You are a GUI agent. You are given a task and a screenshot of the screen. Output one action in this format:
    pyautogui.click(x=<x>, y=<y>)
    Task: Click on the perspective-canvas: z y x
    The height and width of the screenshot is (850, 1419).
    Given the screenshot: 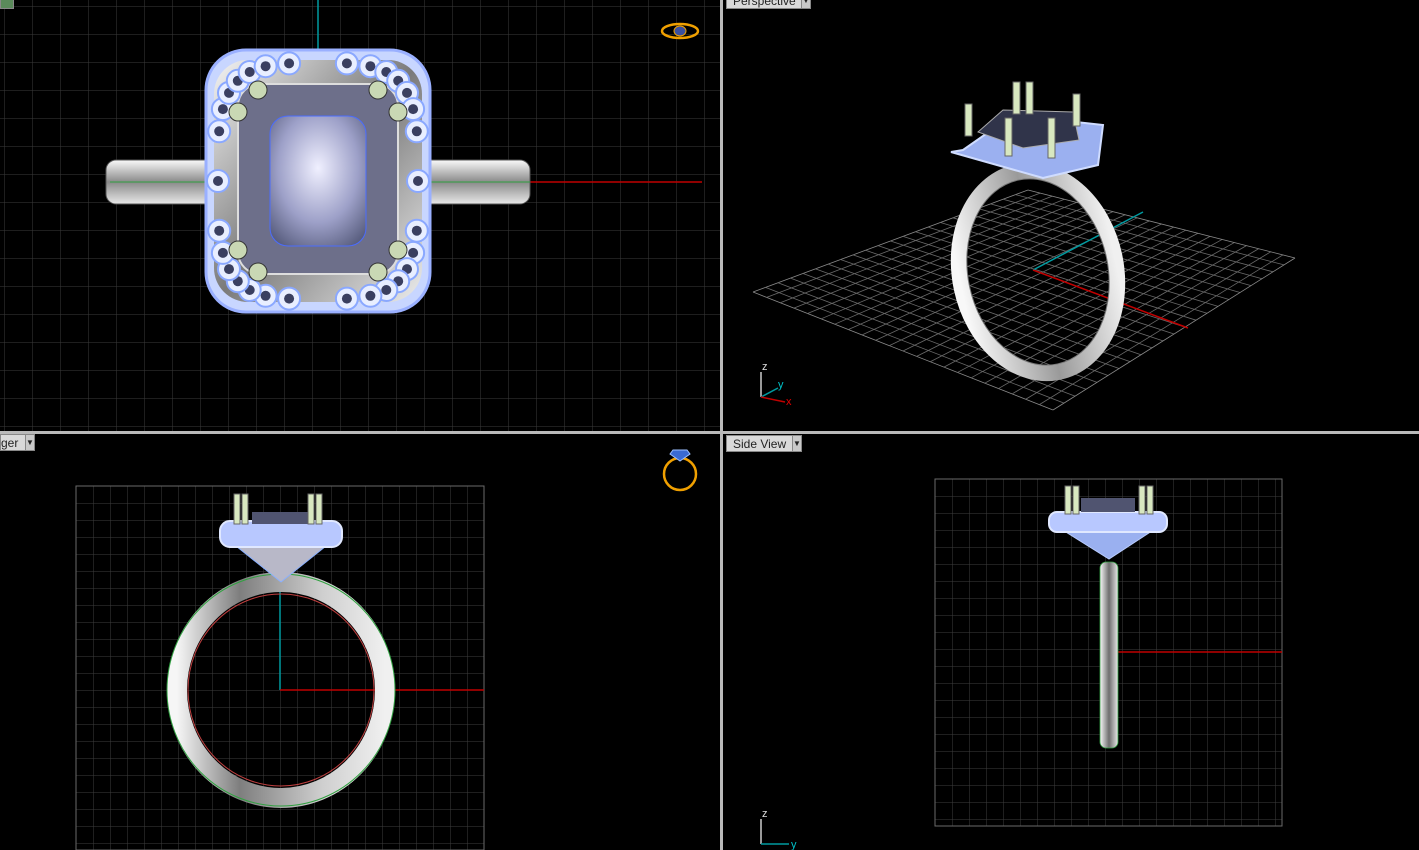 What is the action you would take?
    pyautogui.click(x=1024, y=246)
    